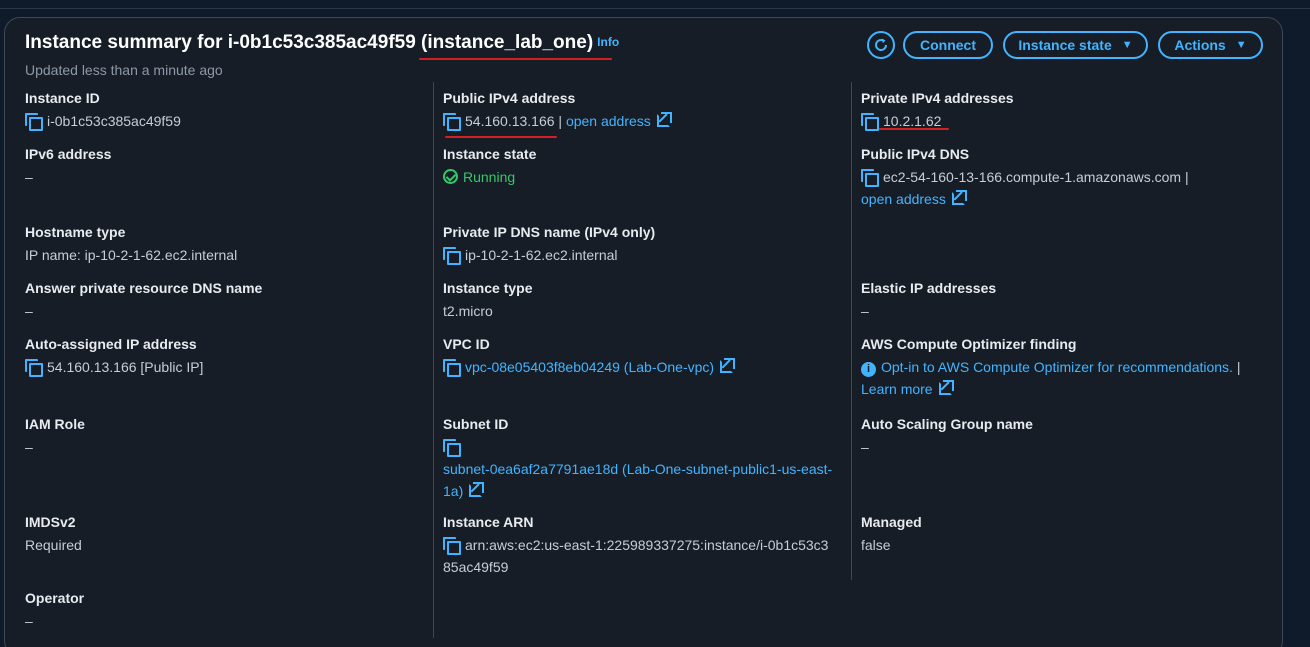  I want to click on field-instance-id: Instance ID i-0b1c53c385ac49f59, so click(103, 111).